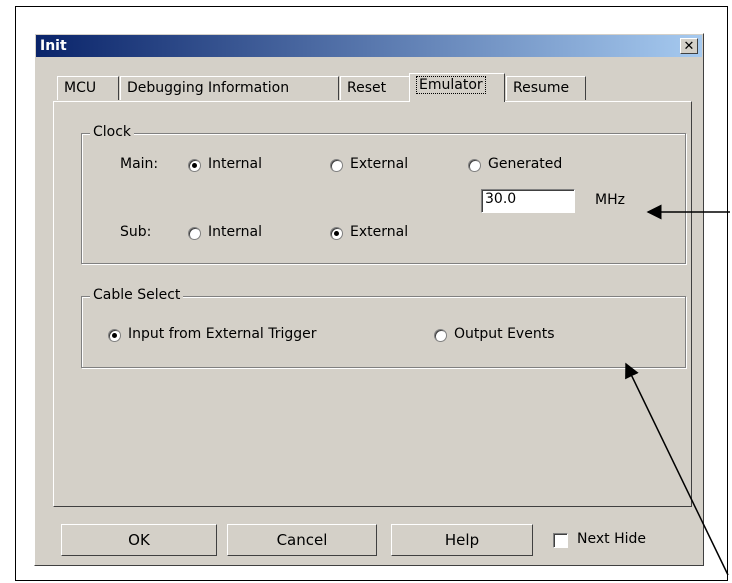  I want to click on frequency-input: 30.0, so click(528, 201).